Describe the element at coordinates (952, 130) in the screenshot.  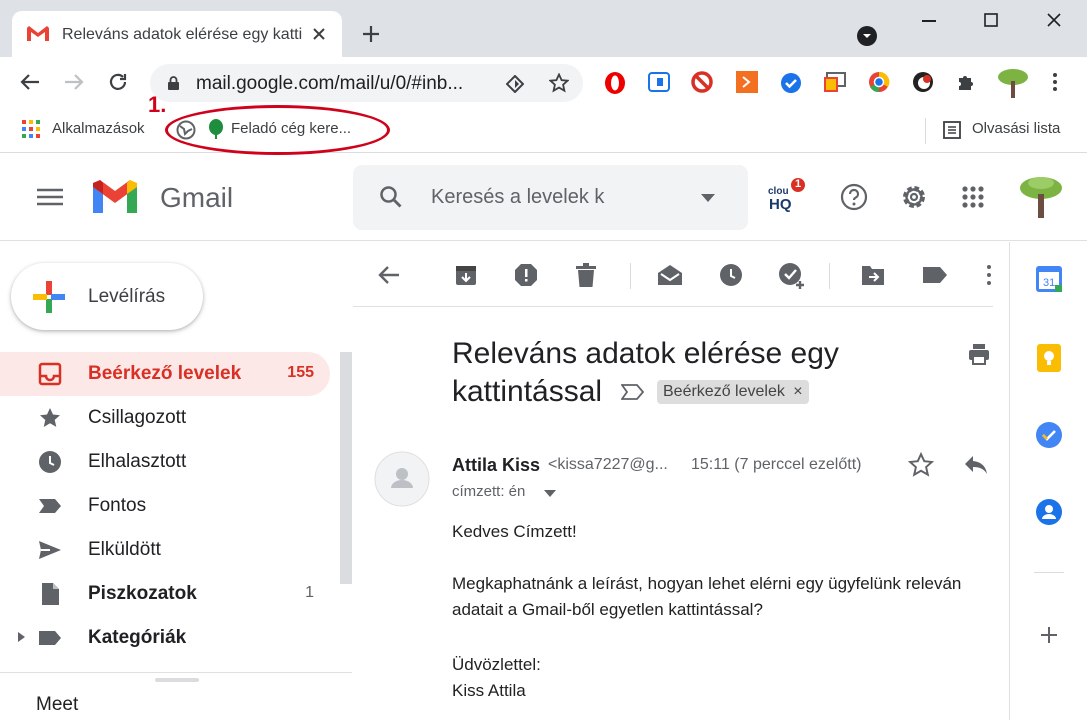
I see `reading-list-icon` at that location.